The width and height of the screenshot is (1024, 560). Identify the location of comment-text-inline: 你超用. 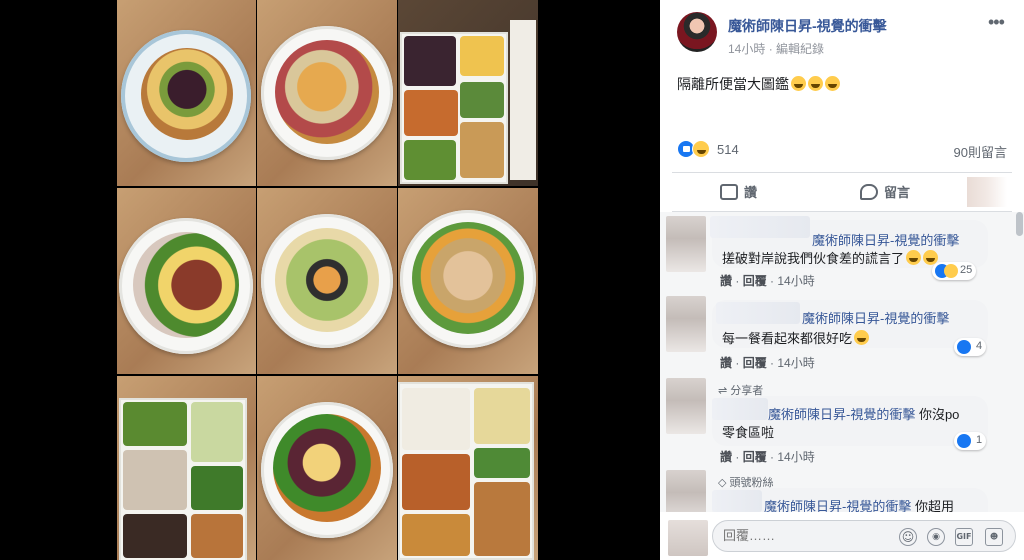
(932, 505).